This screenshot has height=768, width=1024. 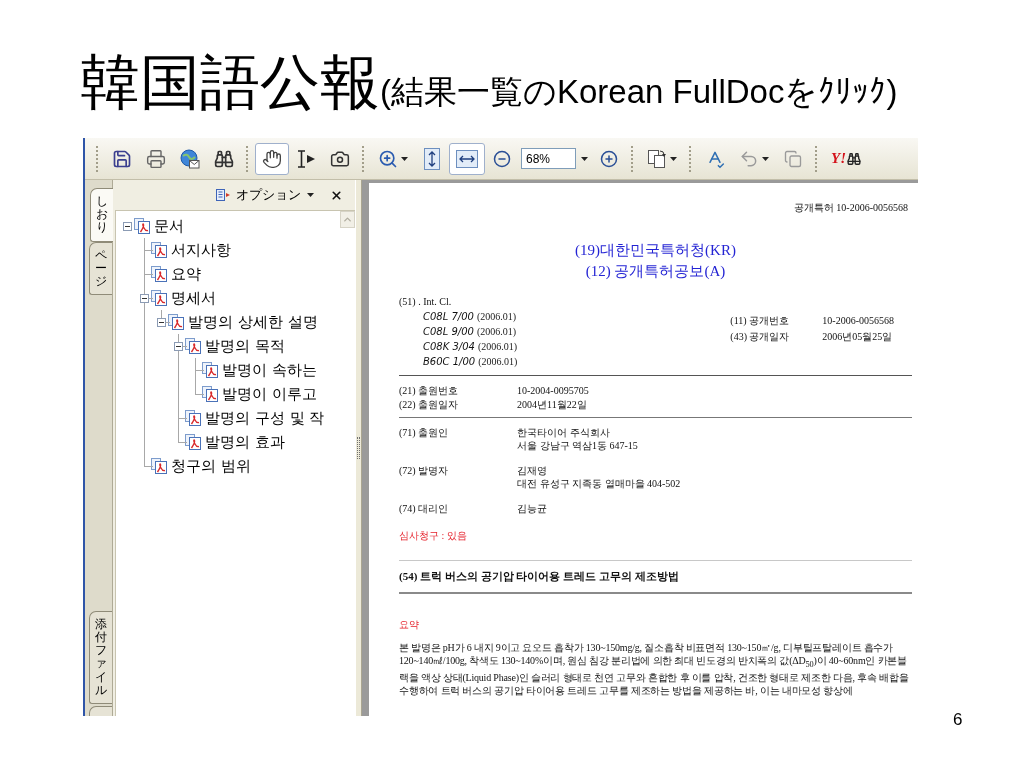 What do you see at coordinates (306, 158) in the screenshot?
I see `text-cursor-icon` at bounding box center [306, 158].